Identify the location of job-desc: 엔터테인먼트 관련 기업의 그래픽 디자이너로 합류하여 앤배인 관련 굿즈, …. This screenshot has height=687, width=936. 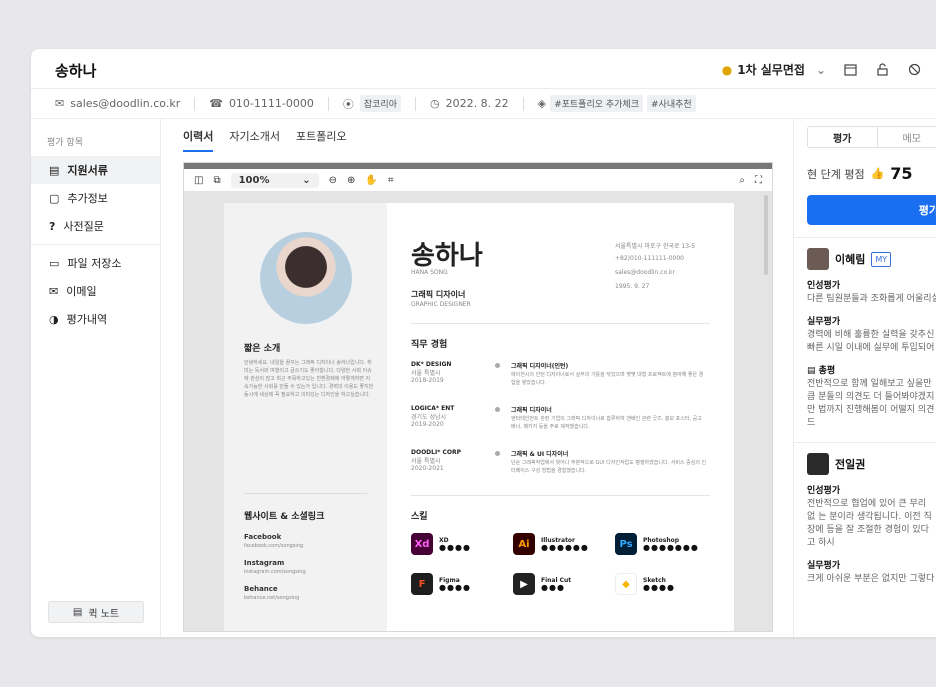
(606, 423).